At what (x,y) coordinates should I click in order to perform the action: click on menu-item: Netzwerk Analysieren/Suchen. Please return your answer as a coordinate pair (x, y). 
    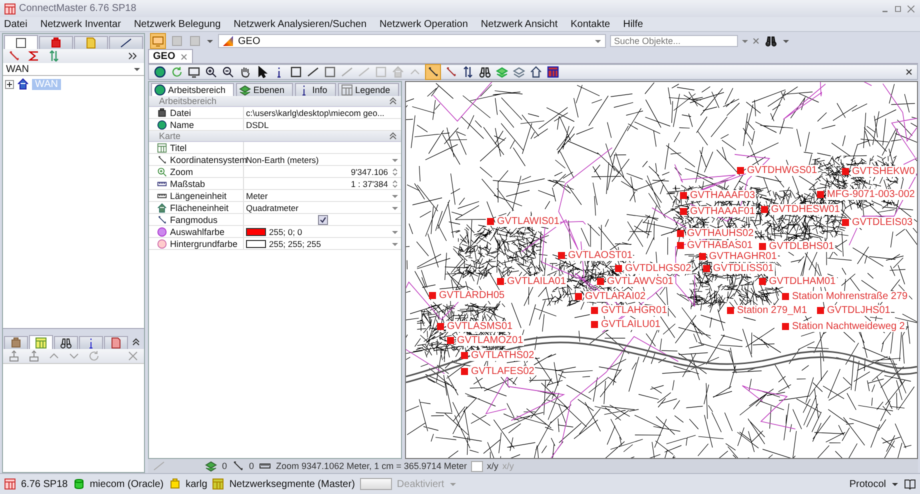
    Looking at the image, I should click on (300, 24).